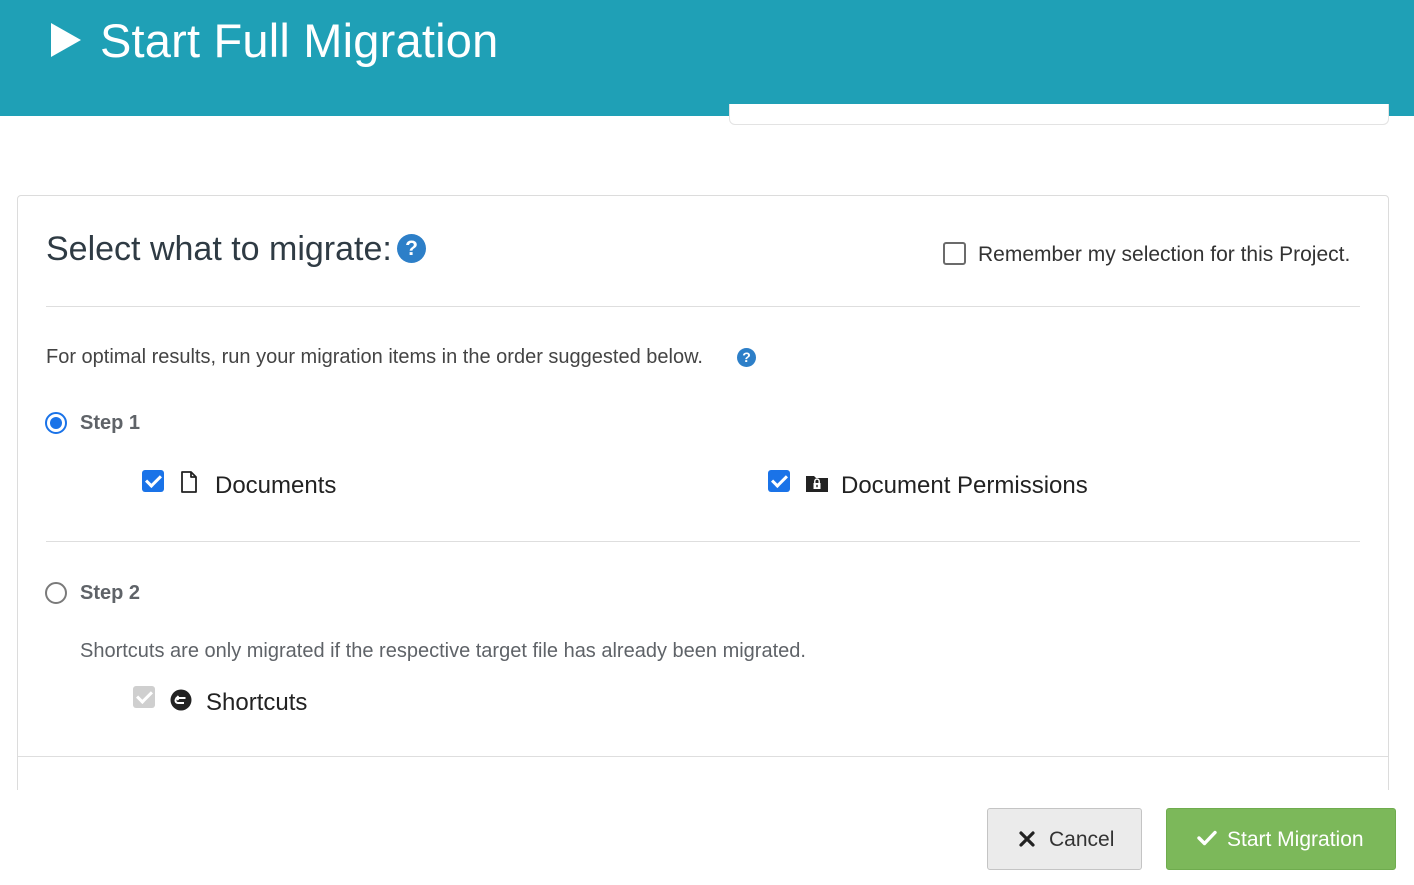 The width and height of the screenshot is (1414, 885). Describe the element at coordinates (110, 423) in the screenshot. I see `step-1-label: Step 1` at that location.